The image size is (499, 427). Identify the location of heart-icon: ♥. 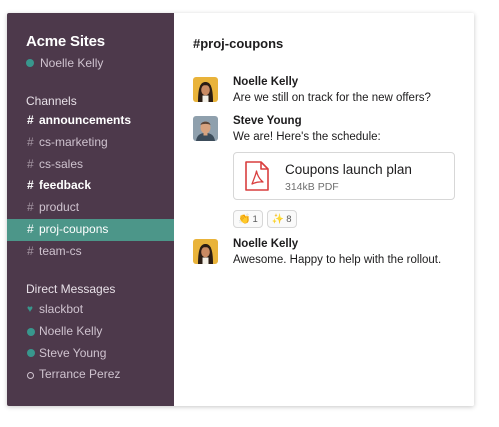
(30, 309).